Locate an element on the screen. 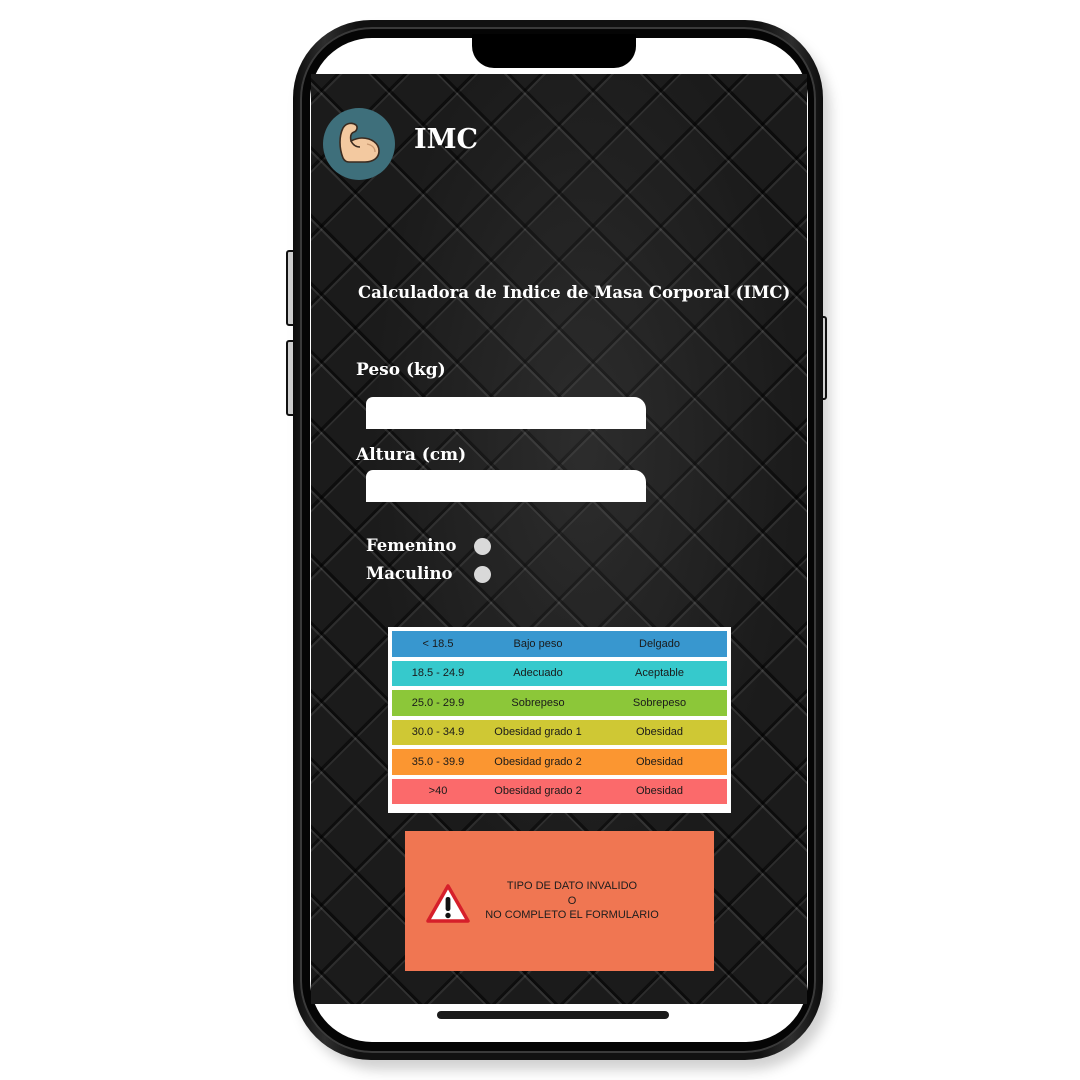 Image resolution: width=1080 pixels, height=1080 pixels. bmi-row: 35.0 - 39.9 Obesidad grado 2 Obesidad is located at coordinates (559, 762).